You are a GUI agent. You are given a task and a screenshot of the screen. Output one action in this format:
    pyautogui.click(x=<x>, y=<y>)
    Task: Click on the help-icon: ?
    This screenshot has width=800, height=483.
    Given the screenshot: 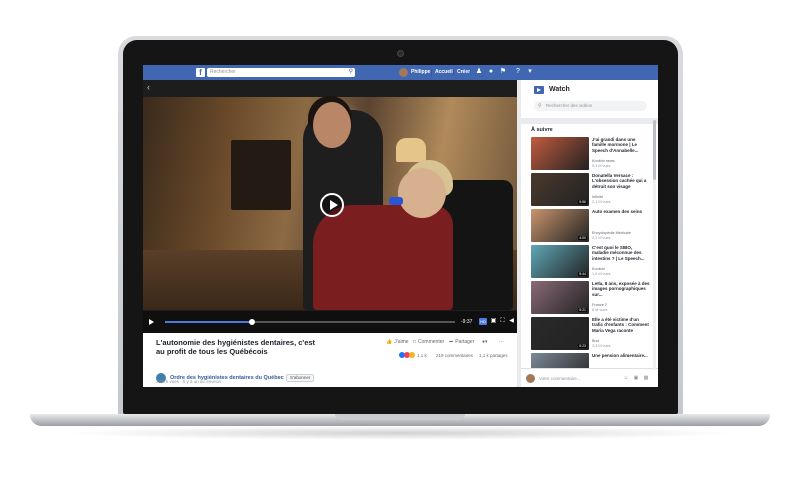 What is the action you would take?
    pyautogui.click(x=518, y=72)
    